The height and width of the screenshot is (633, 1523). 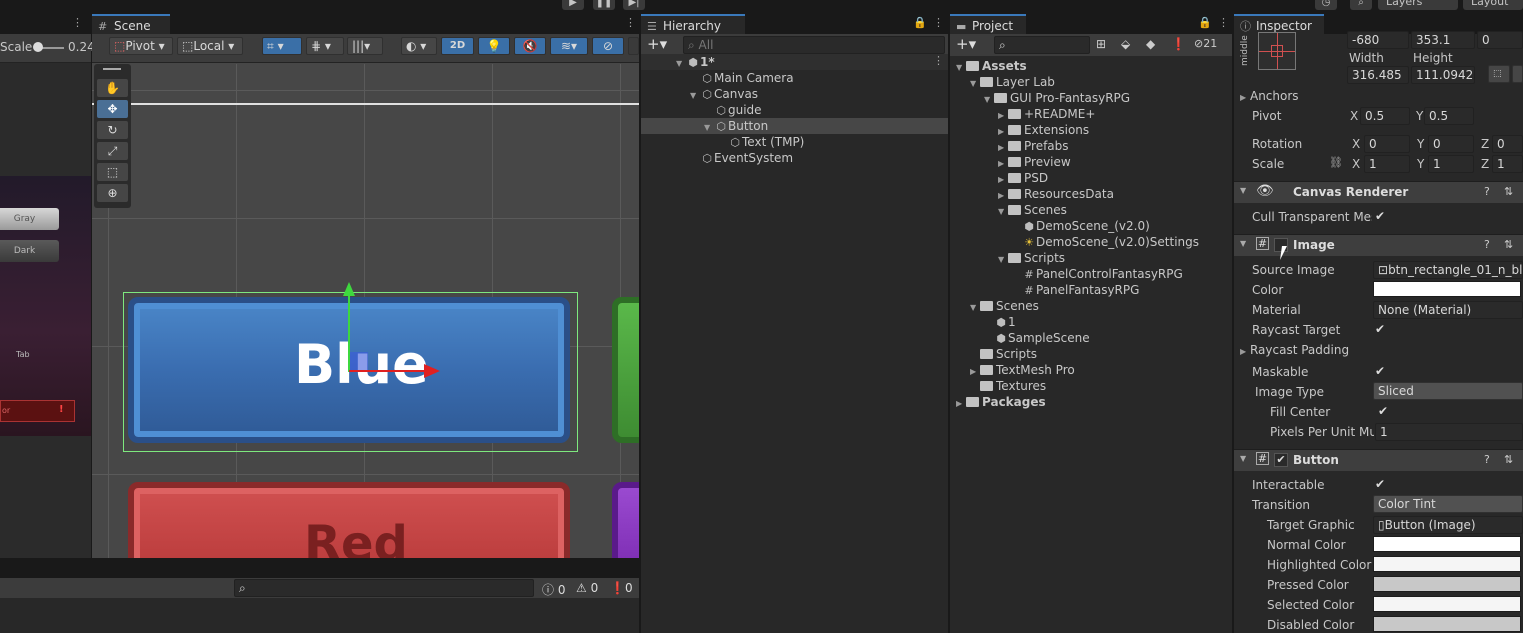 I want to click on hierarchy-item-main-camera: ⬡ Main Camera, so click(x=741, y=78).